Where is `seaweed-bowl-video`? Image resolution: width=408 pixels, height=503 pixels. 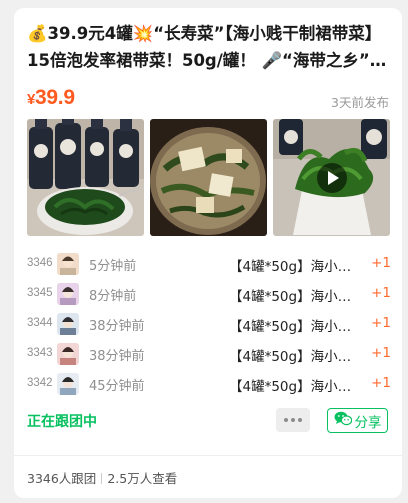 seaweed-bowl-video is located at coordinates (331, 177).